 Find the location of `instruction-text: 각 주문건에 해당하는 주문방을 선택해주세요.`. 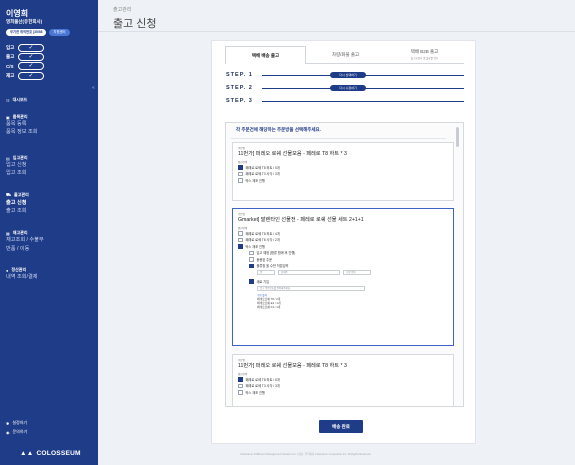

instruction-text: 각 주문건에 해당하는 주문방을 선택해주세요. is located at coordinates (278, 129).